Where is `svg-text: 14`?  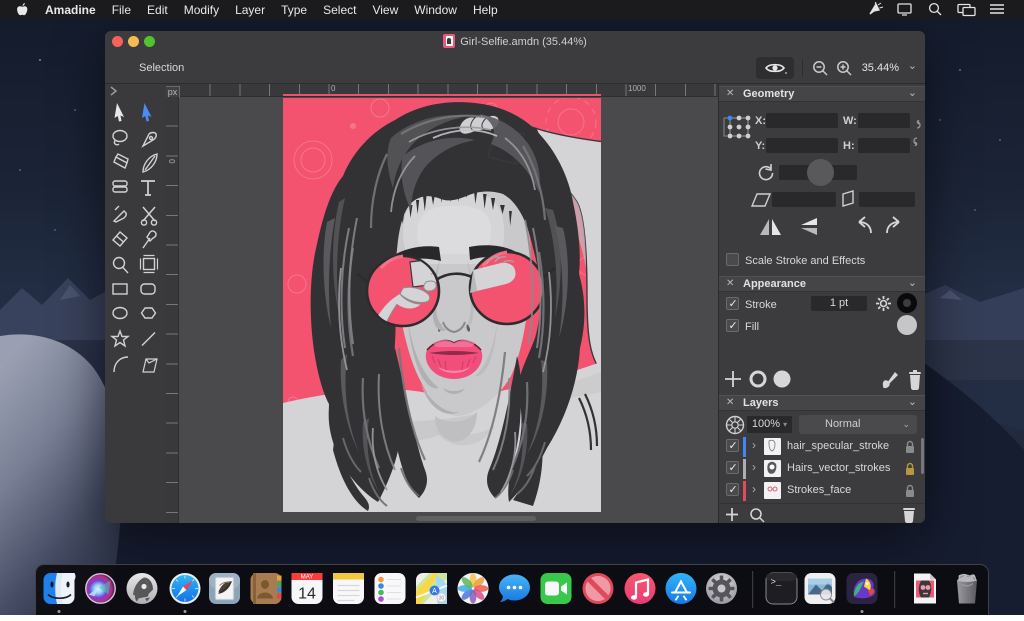 svg-text: 14 is located at coordinates (307, 594).